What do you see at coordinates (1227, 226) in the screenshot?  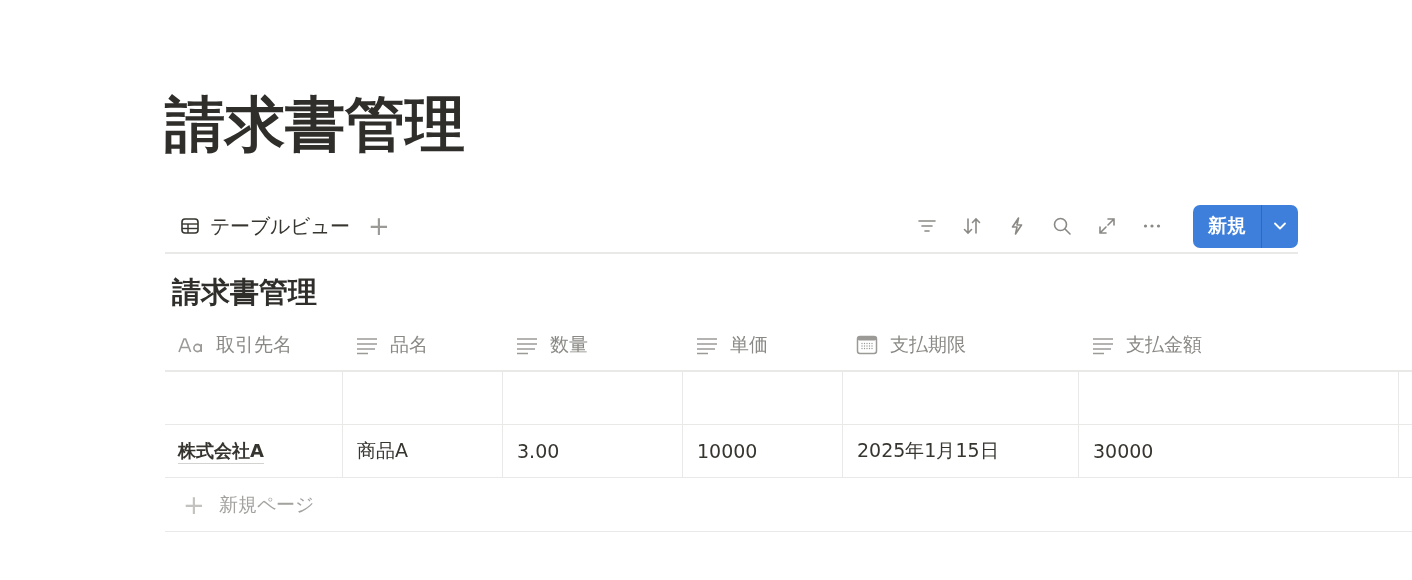 I see `new-button: 新規` at bounding box center [1227, 226].